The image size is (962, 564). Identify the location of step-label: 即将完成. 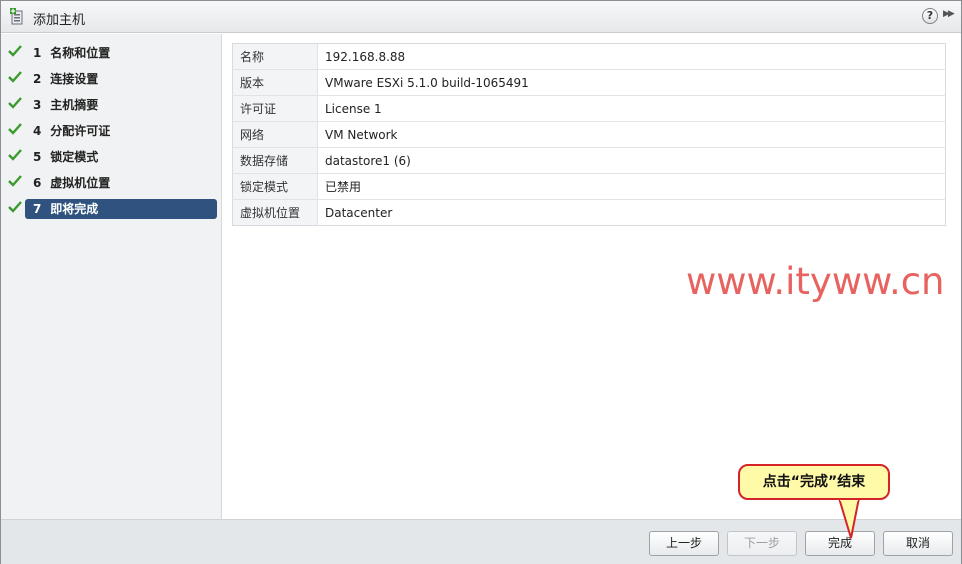
(74, 209).